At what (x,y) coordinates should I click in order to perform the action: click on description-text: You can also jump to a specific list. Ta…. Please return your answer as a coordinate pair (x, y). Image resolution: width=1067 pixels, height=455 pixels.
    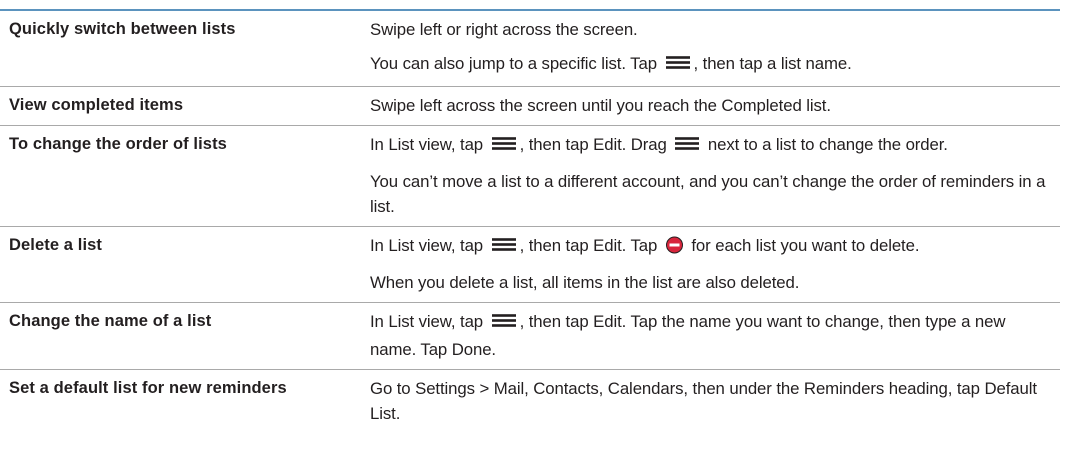
    Looking at the image, I should click on (516, 63).